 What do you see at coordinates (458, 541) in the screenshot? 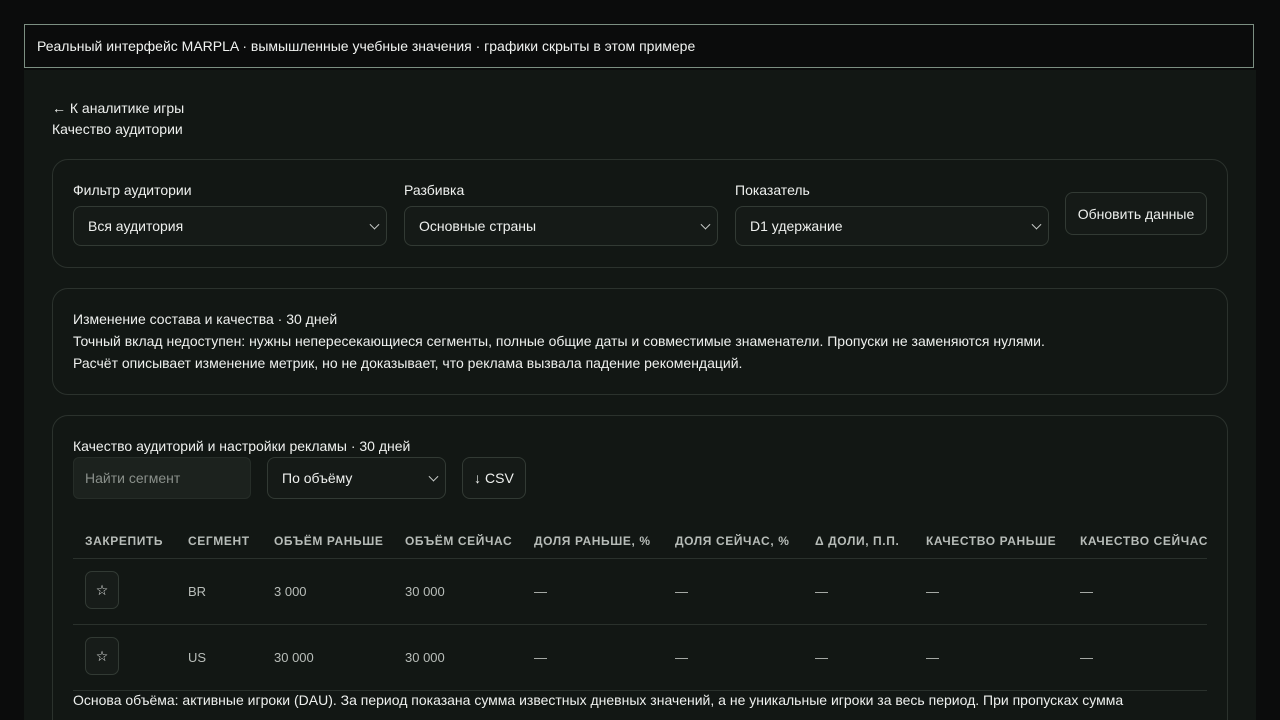
I see `column-header-volume-now: ОБЪЁМ СЕЙЧАС` at bounding box center [458, 541].